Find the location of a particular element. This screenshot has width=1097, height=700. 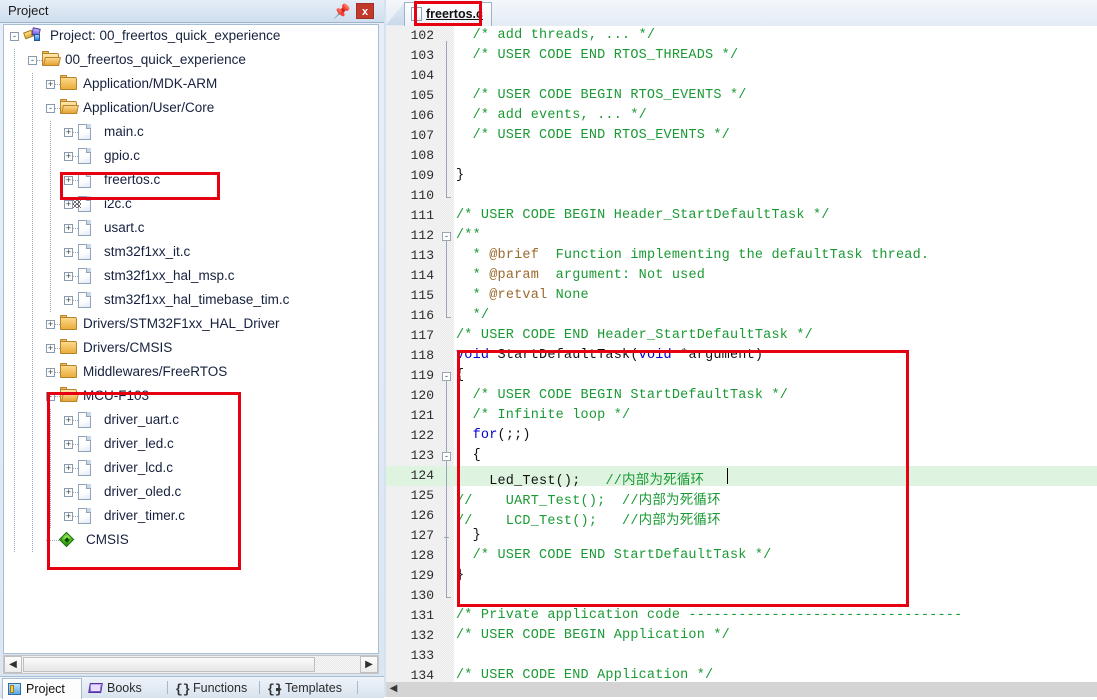

tree-item-stm32f1xx-it-c: + stm32f1xx_it.c is located at coordinates (191, 253).